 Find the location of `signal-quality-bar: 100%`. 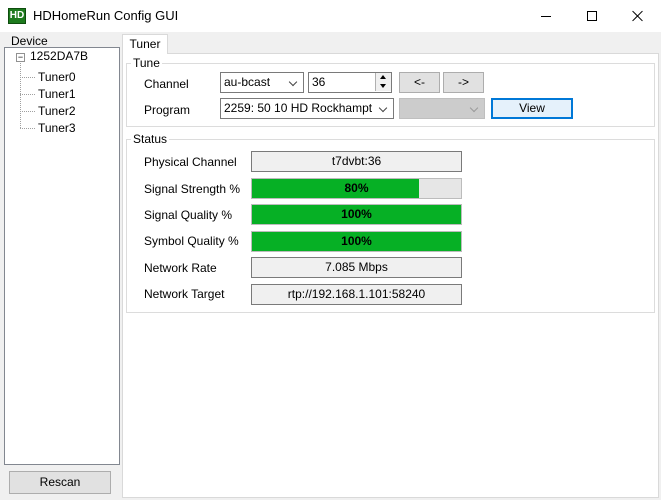

signal-quality-bar: 100% is located at coordinates (356, 214).